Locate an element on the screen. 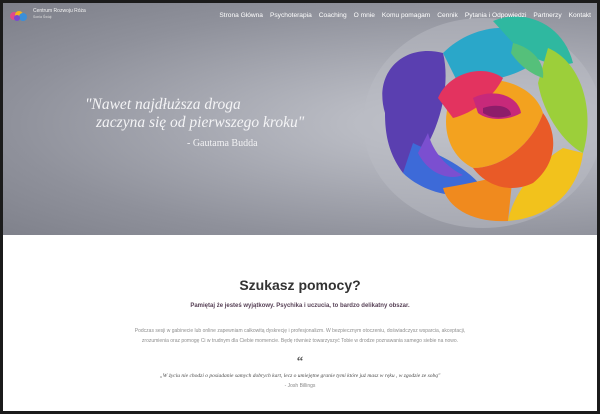 The image size is (600, 414). nav-item-contact: Kontakt is located at coordinates (580, 15).